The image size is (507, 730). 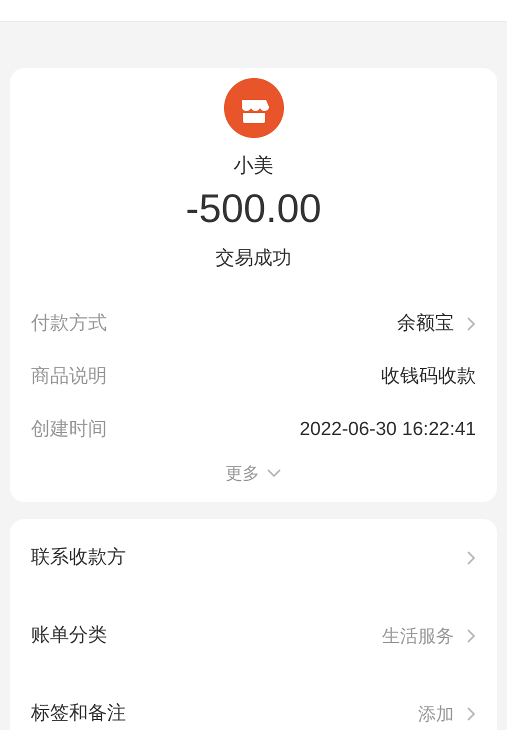 What do you see at coordinates (254, 209) in the screenshot?
I see `amount: -500.00` at bounding box center [254, 209].